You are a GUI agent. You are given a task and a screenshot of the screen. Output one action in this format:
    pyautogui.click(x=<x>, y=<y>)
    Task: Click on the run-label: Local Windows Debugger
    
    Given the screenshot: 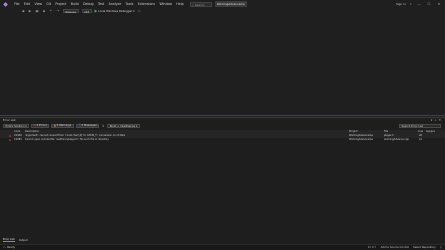 What is the action you would take?
    pyautogui.click(x=115, y=11)
    